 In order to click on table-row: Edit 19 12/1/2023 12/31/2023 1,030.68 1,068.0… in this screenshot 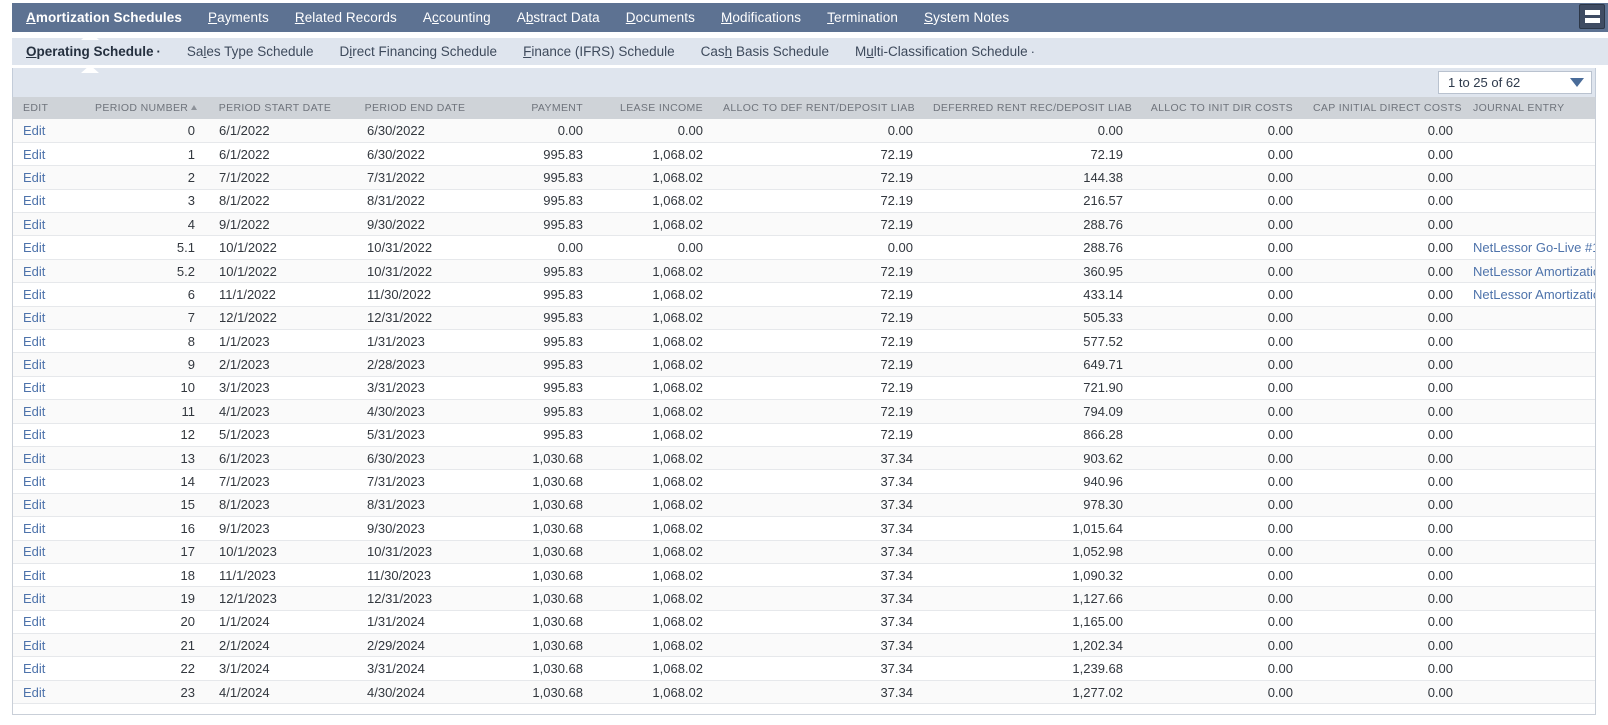, I will do `click(804, 598)`.